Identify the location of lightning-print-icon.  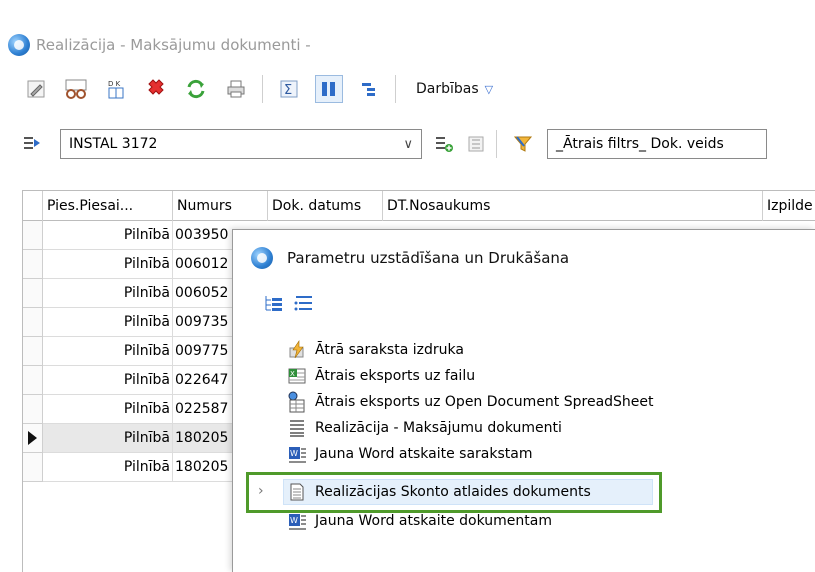
(297, 350).